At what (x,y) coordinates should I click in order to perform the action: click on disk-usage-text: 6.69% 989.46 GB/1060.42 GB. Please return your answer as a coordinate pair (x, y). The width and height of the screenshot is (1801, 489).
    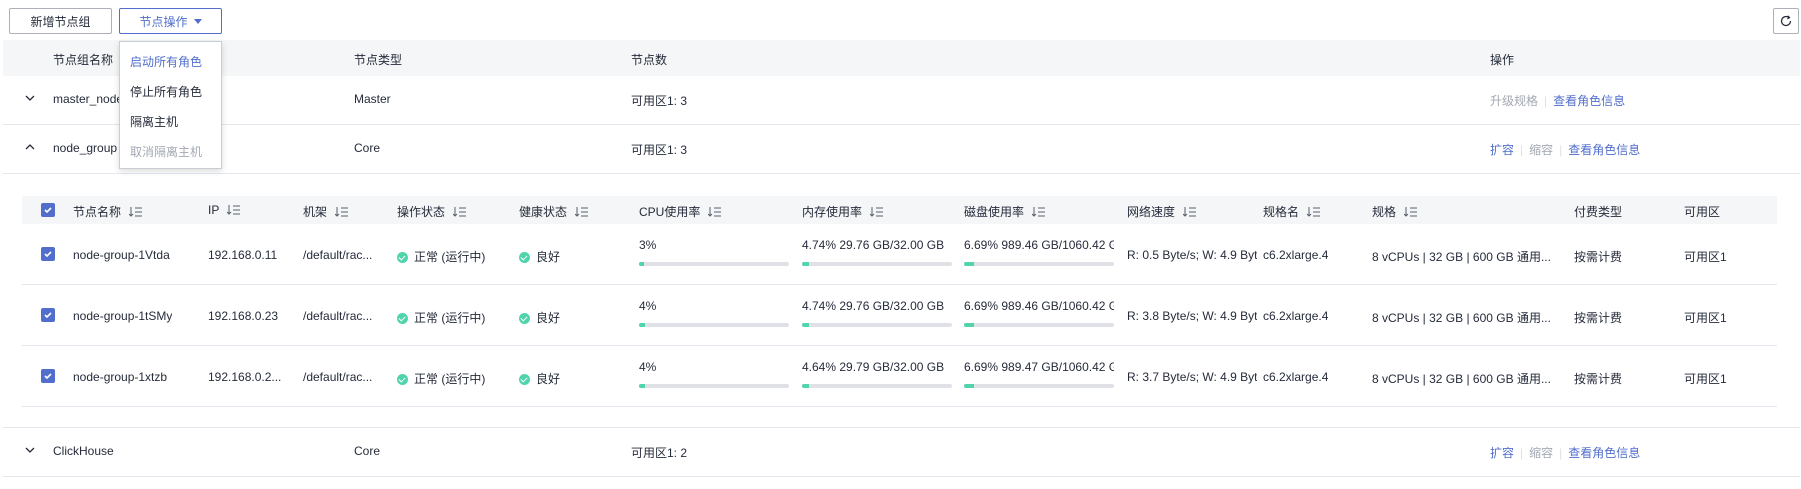
    Looking at the image, I should click on (1039, 306).